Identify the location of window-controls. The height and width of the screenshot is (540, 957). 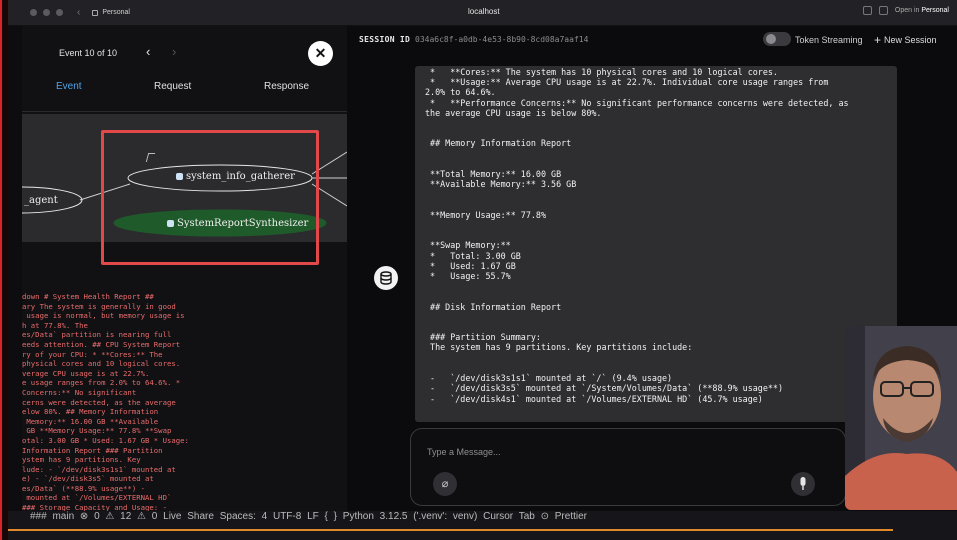
(46, 12).